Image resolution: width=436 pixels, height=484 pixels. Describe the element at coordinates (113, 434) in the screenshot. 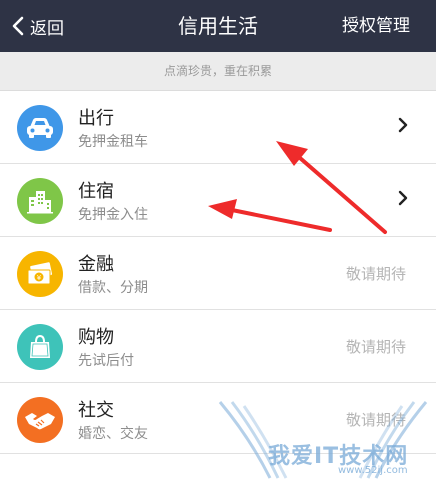

I see `list-item-subtitle: 婚恋、交友` at that location.